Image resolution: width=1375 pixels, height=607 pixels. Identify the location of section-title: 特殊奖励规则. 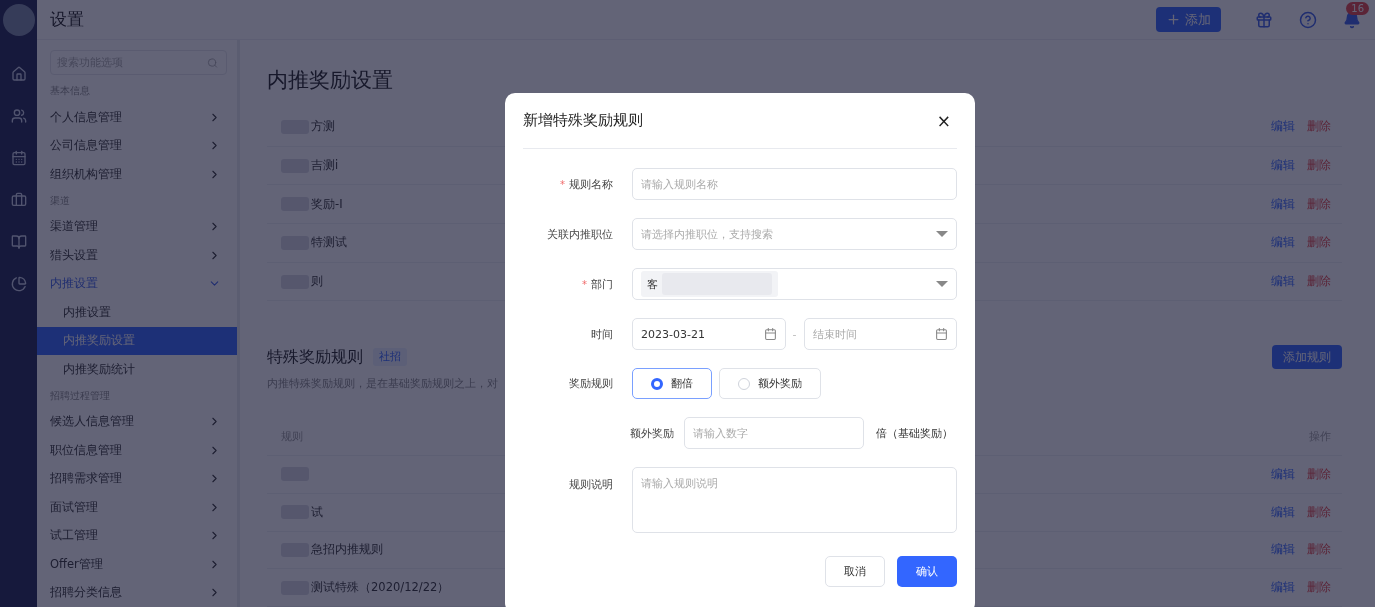
(315, 357).